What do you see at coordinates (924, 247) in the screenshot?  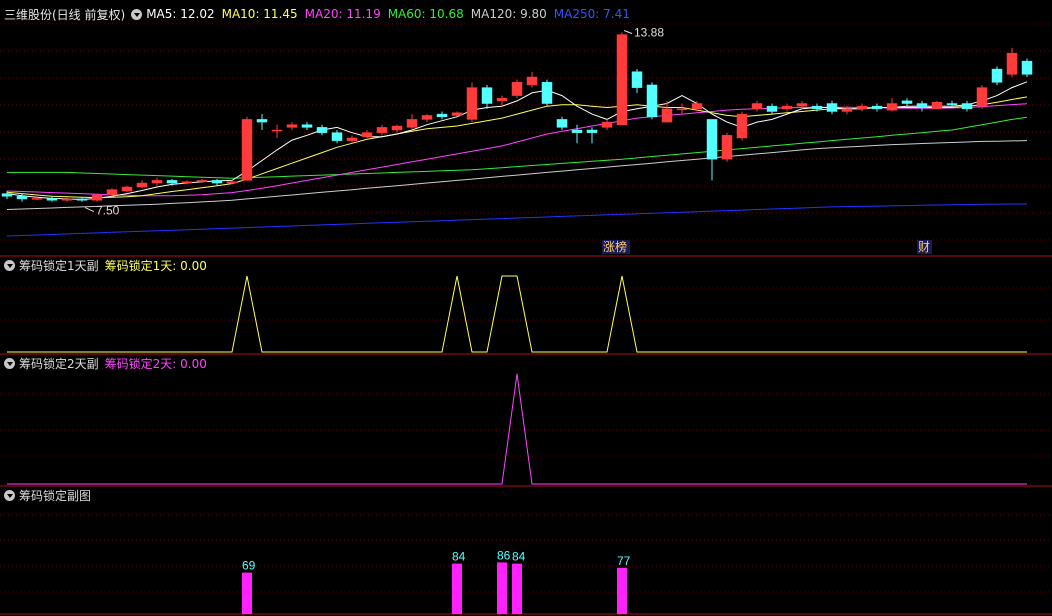 I see `event-label-1: 财` at bounding box center [924, 247].